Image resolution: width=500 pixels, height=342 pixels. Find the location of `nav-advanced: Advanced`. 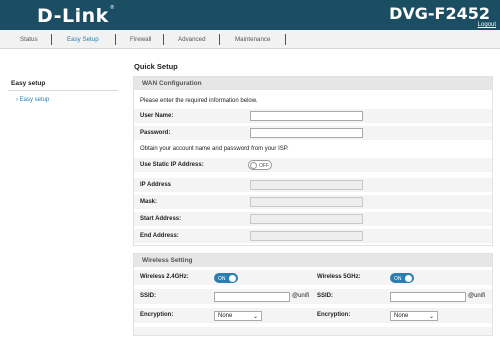

nav-advanced: Advanced is located at coordinates (192, 39).